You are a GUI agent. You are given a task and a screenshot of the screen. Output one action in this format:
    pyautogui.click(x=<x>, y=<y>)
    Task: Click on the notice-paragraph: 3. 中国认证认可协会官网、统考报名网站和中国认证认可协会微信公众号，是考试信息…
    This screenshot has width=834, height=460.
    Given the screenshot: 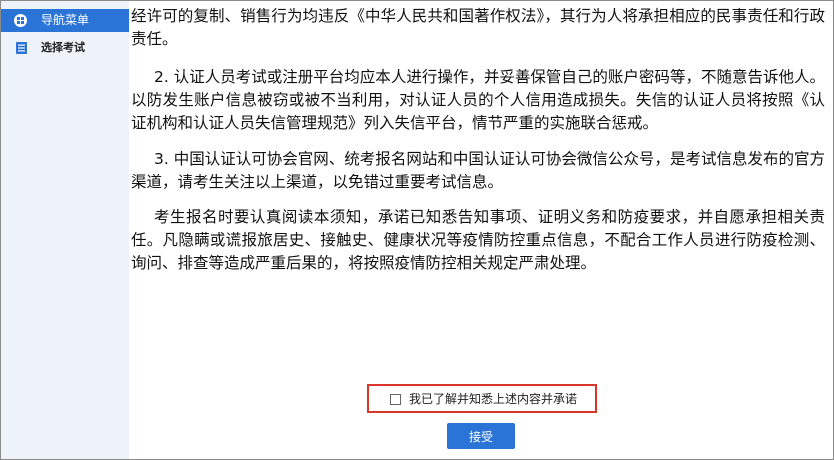 What is the action you would take?
    pyautogui.click(x=478, y=170)
    